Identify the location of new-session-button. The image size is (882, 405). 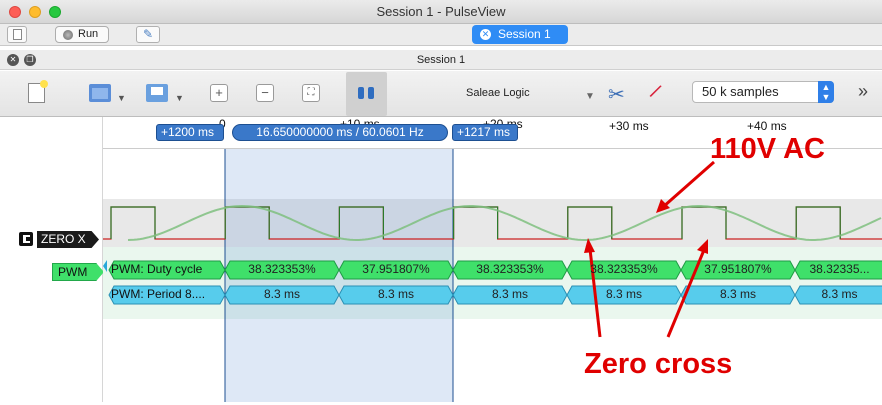
(17, 34).